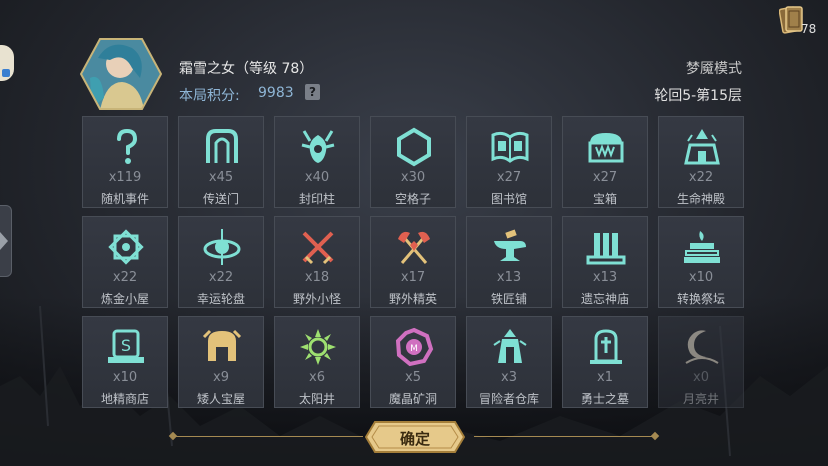  What do you see at coordinates (700, 199) in the screenshot?
I see `tile-label: 生命神殿` at bounding box center [700, 199].